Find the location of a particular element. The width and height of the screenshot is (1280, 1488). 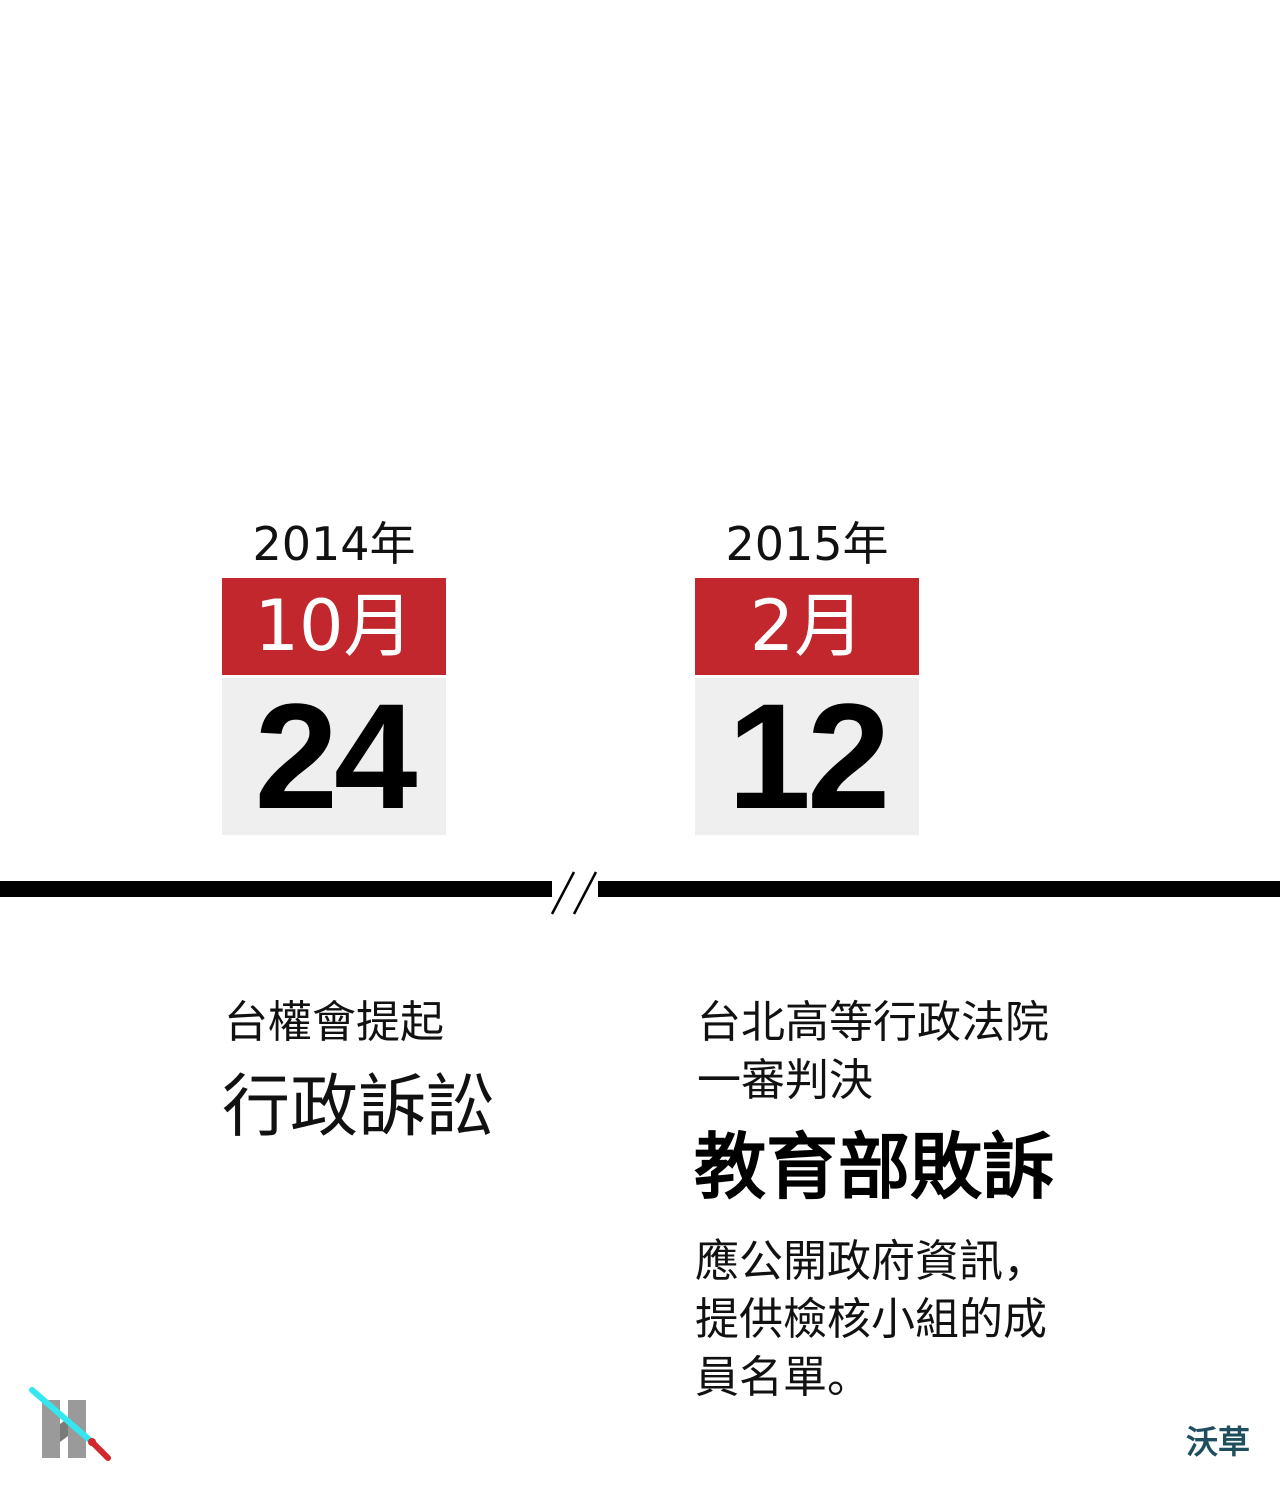

timeline-line-left is located at coordinates (276, 889).